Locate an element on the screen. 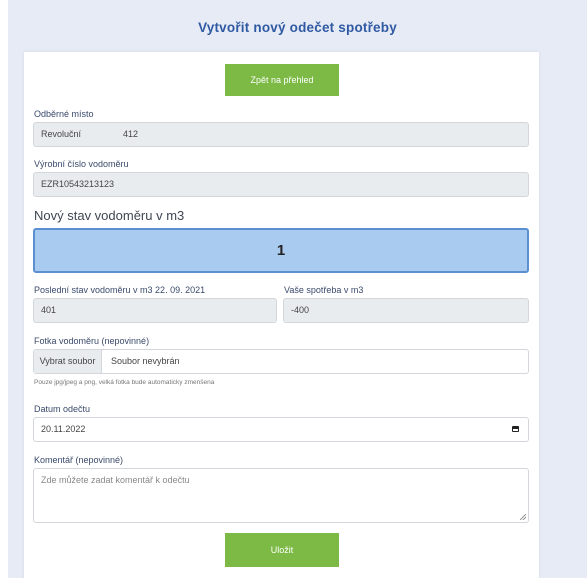  resize-handle-icon is located at coordinates (523, 517).